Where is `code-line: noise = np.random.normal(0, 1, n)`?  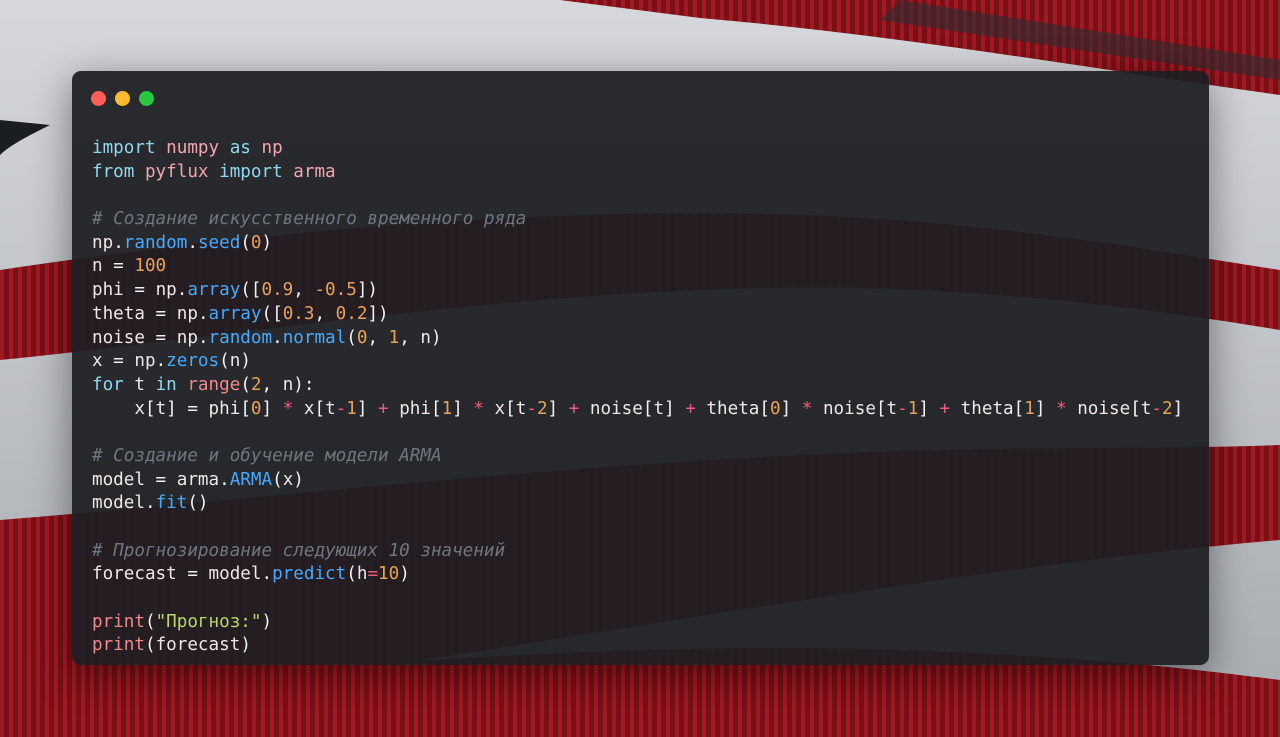 code-line: noise = np.random.normal(0, 1, n) is located at coordinates (637, 339).